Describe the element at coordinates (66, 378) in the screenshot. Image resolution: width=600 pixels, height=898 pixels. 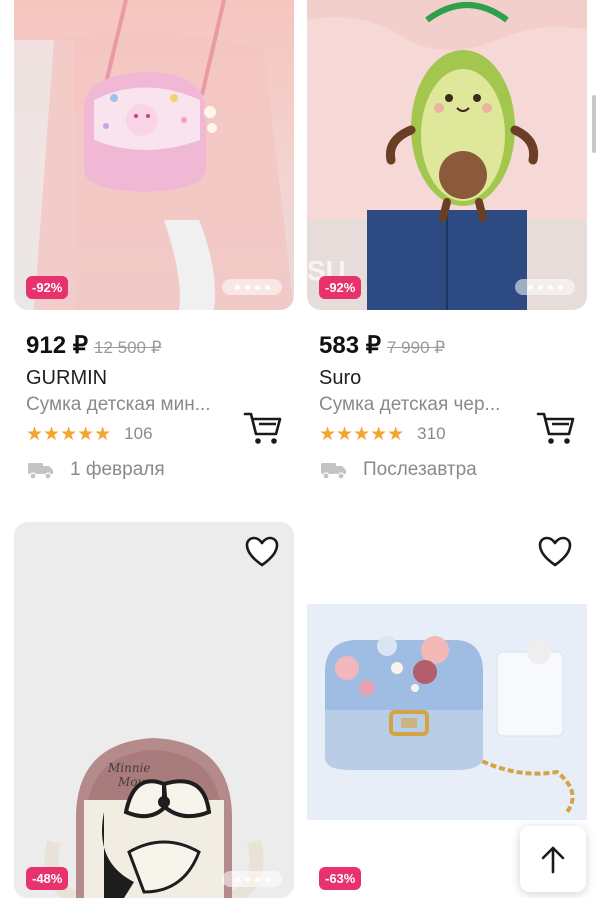
I see `product-brand: GURMIN` at that location.